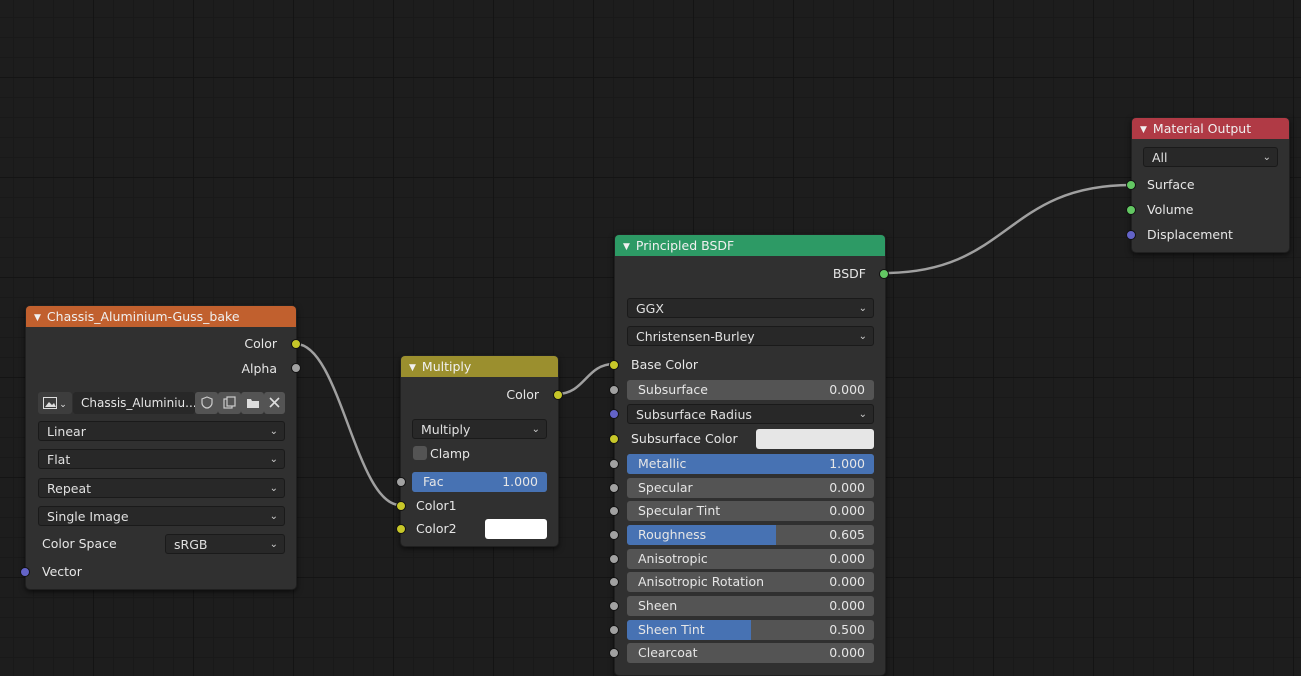 The height and width of the screenshot is (676, 1301). What do you see at coordinates (450, 453) in the screenshot?
I see `clamp-label: Clamp` at bounding box center [450, 453].